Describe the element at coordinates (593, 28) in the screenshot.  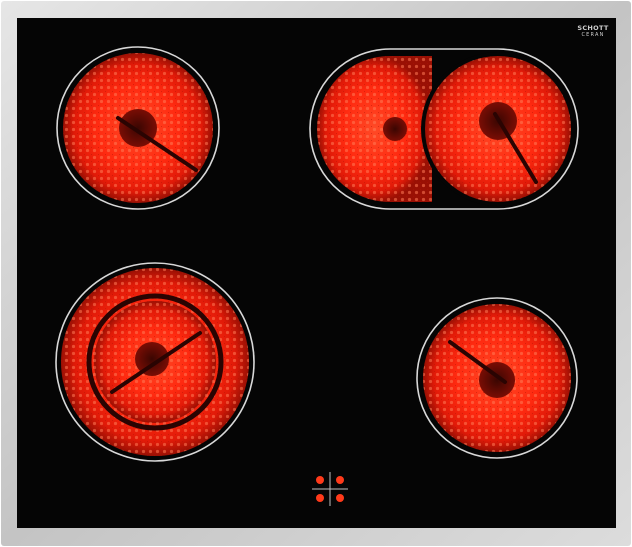
I see `brand-line-1: SCHOTT` at that location.